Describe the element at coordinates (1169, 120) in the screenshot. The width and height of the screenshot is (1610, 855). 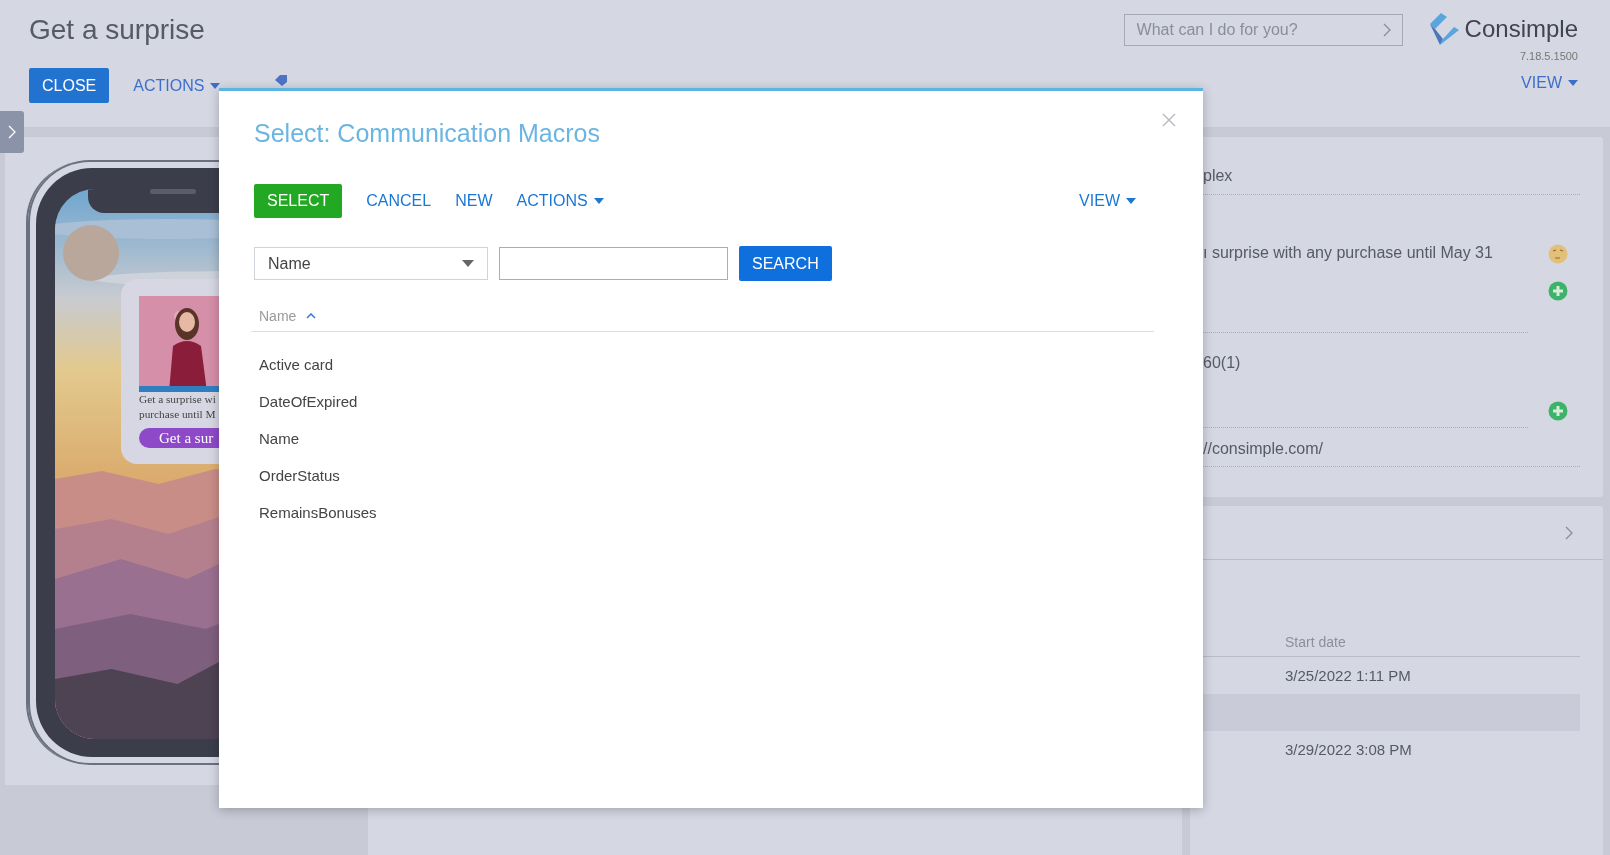
I see `close-icon` at that location.